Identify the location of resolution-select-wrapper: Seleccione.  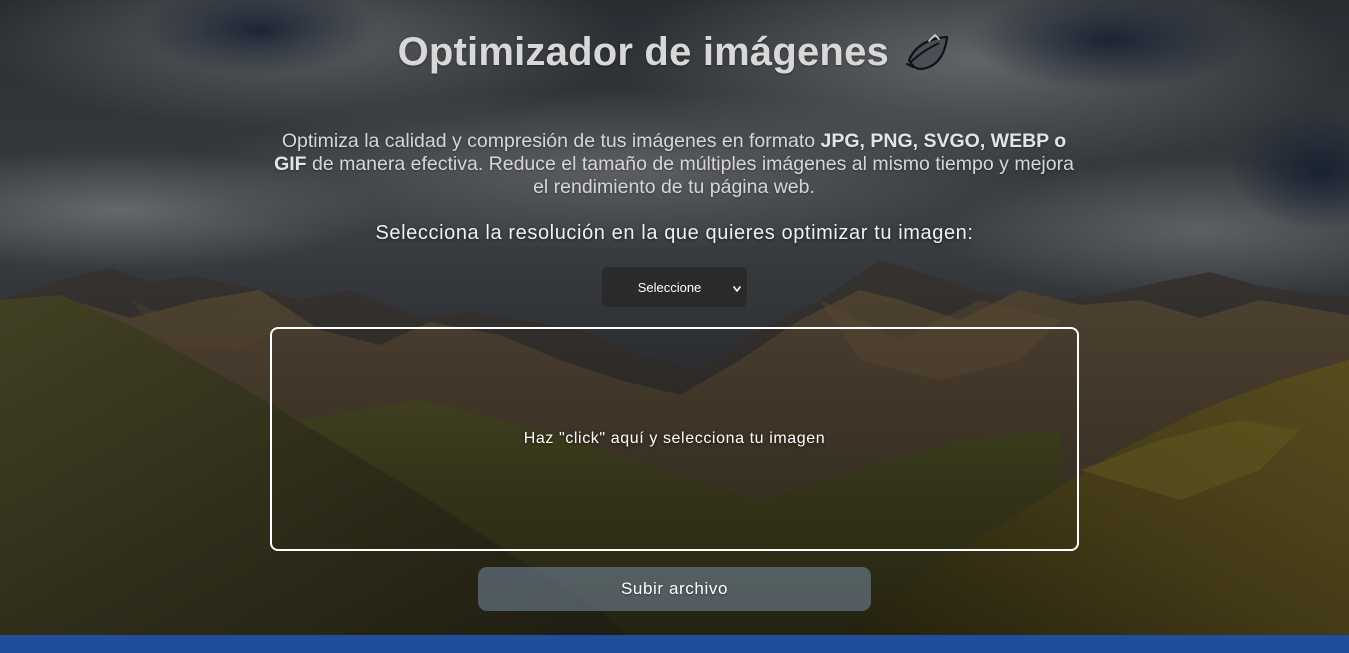
(674, 287).